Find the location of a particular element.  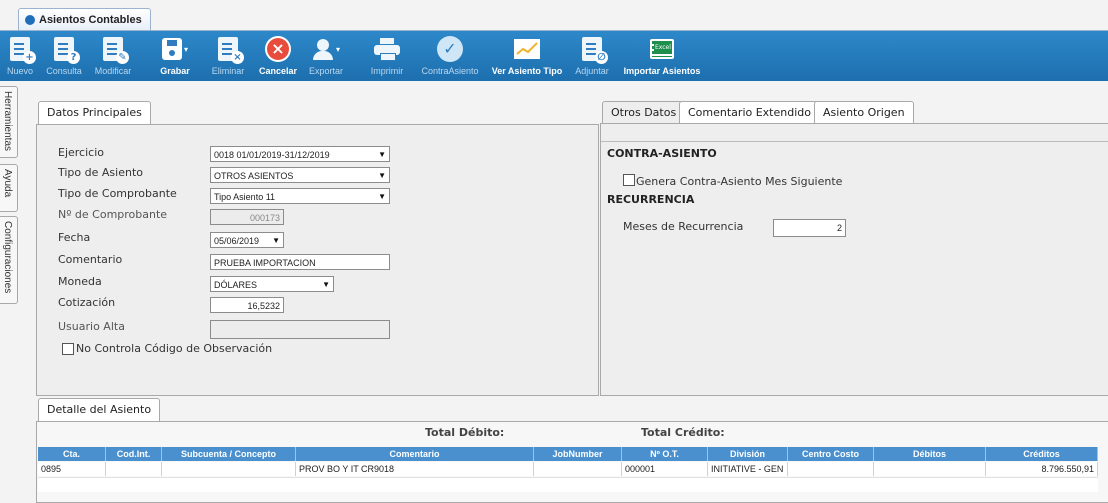

nuevo-button: + Nuevo is located at coordinates (20, 56).